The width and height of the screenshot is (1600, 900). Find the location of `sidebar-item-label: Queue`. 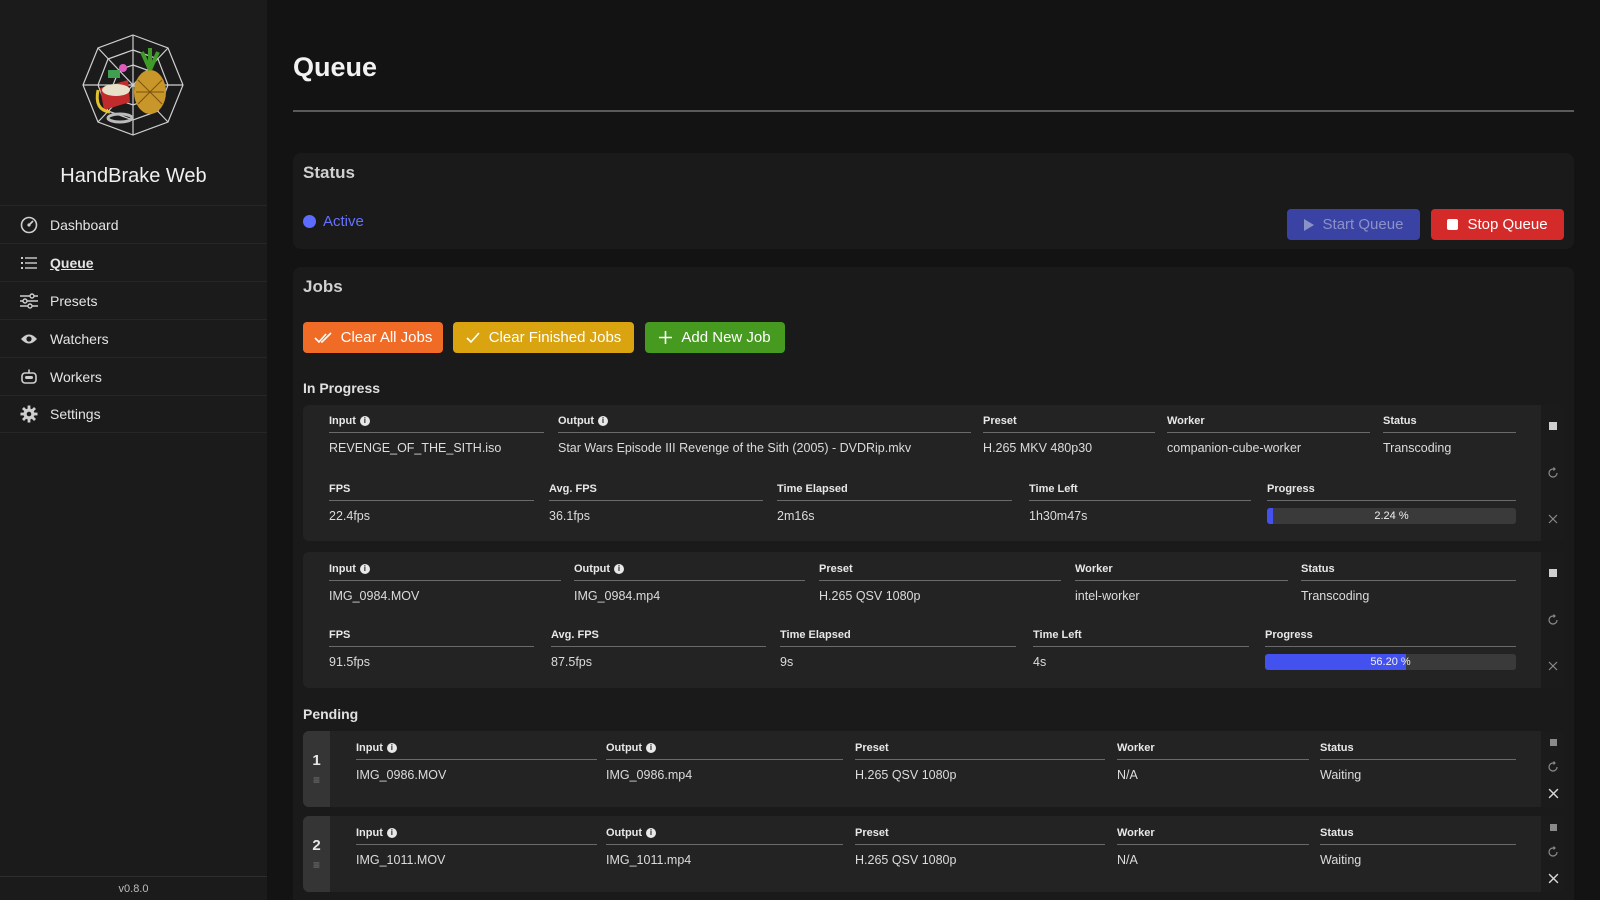

sidebar-item-label: Queue is located at coordinates (72, 262).